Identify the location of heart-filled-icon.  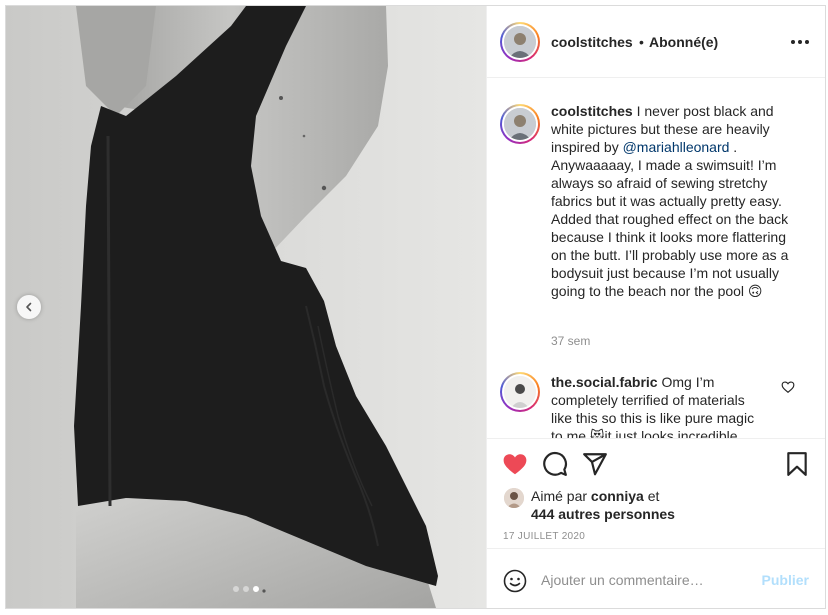
(515, 464).